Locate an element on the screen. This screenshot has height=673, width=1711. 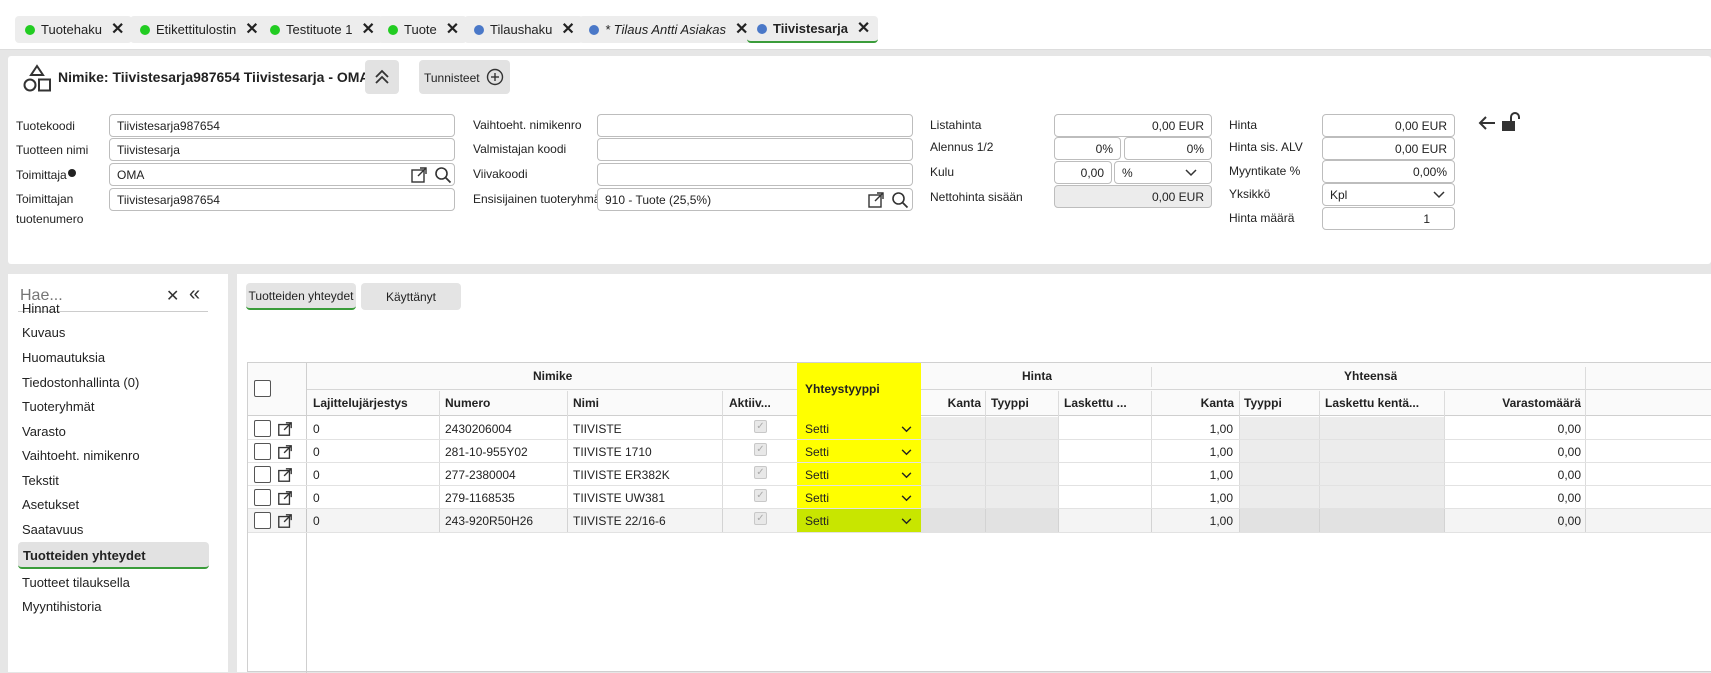
cell-numero: 277-2380004 is located at coordinates (480, 475).